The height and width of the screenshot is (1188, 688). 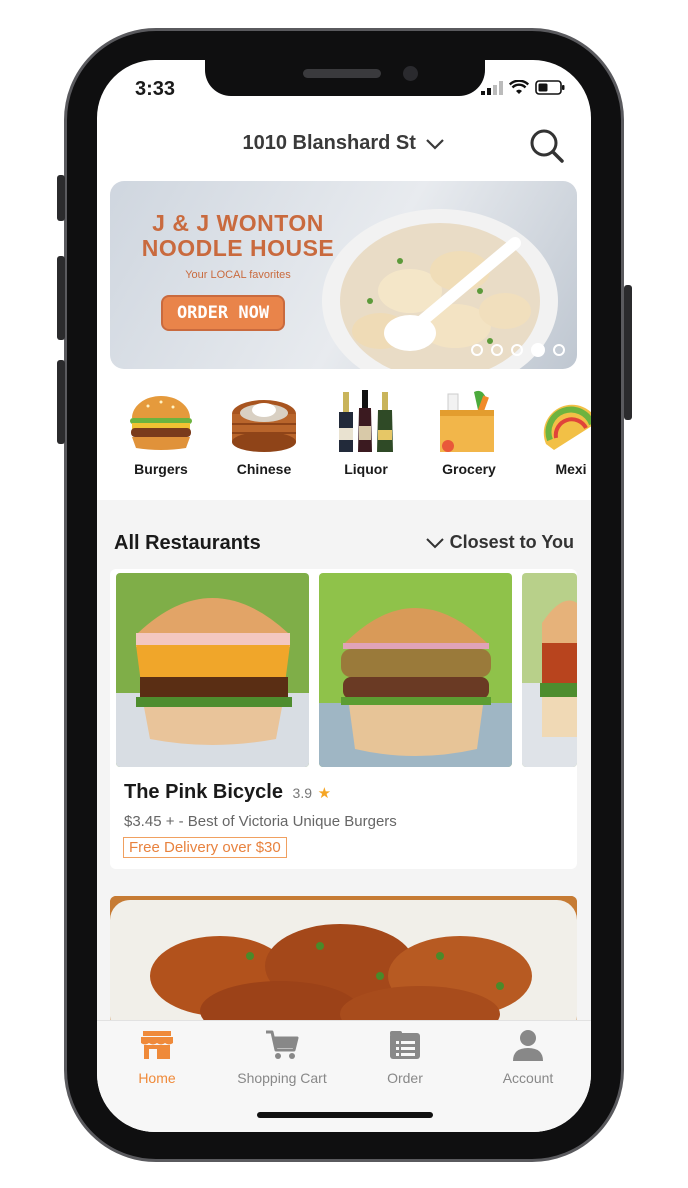 I want to click on dumpling-basket-icon, so click(x=264, y=426).